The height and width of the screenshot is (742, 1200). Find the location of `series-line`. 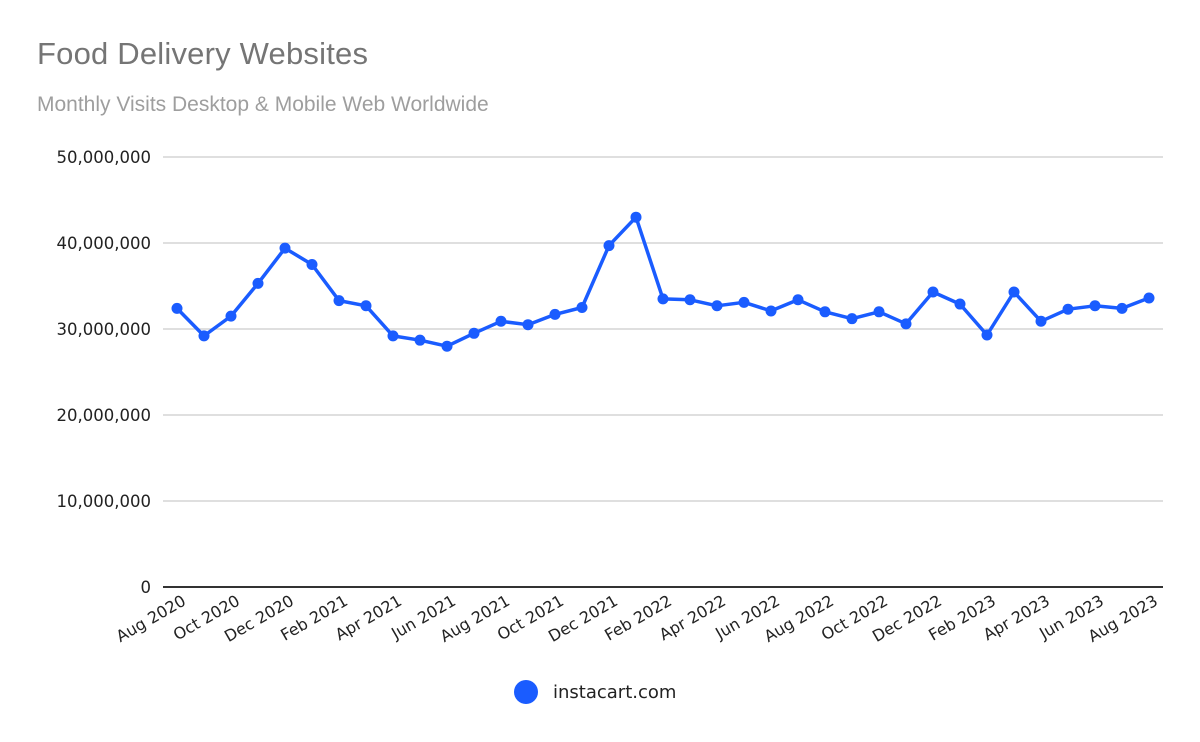

series-line is located at coordinates (663, 281).